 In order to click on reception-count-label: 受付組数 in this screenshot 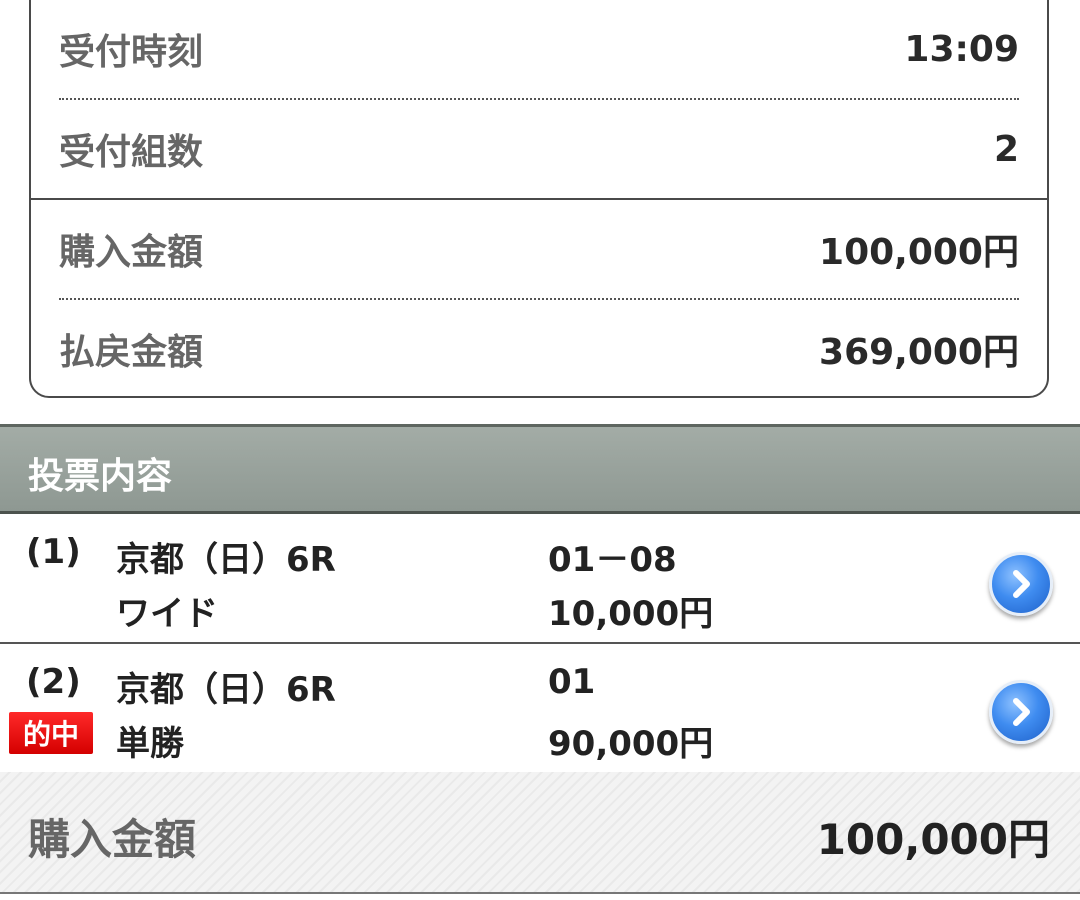, I will do `click(131, 152)`.